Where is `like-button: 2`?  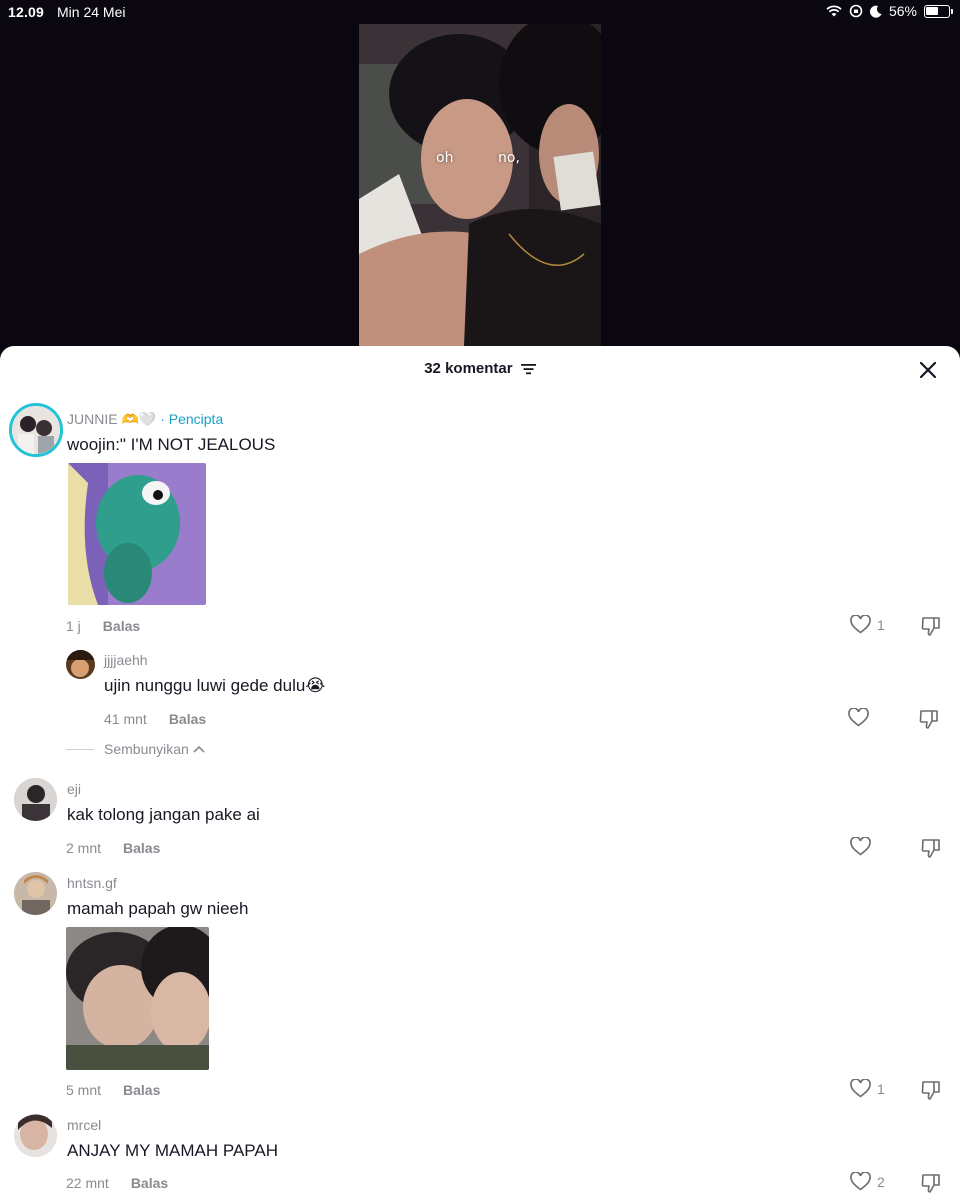 like-button: 2 is located at coordinates (867, 1181).